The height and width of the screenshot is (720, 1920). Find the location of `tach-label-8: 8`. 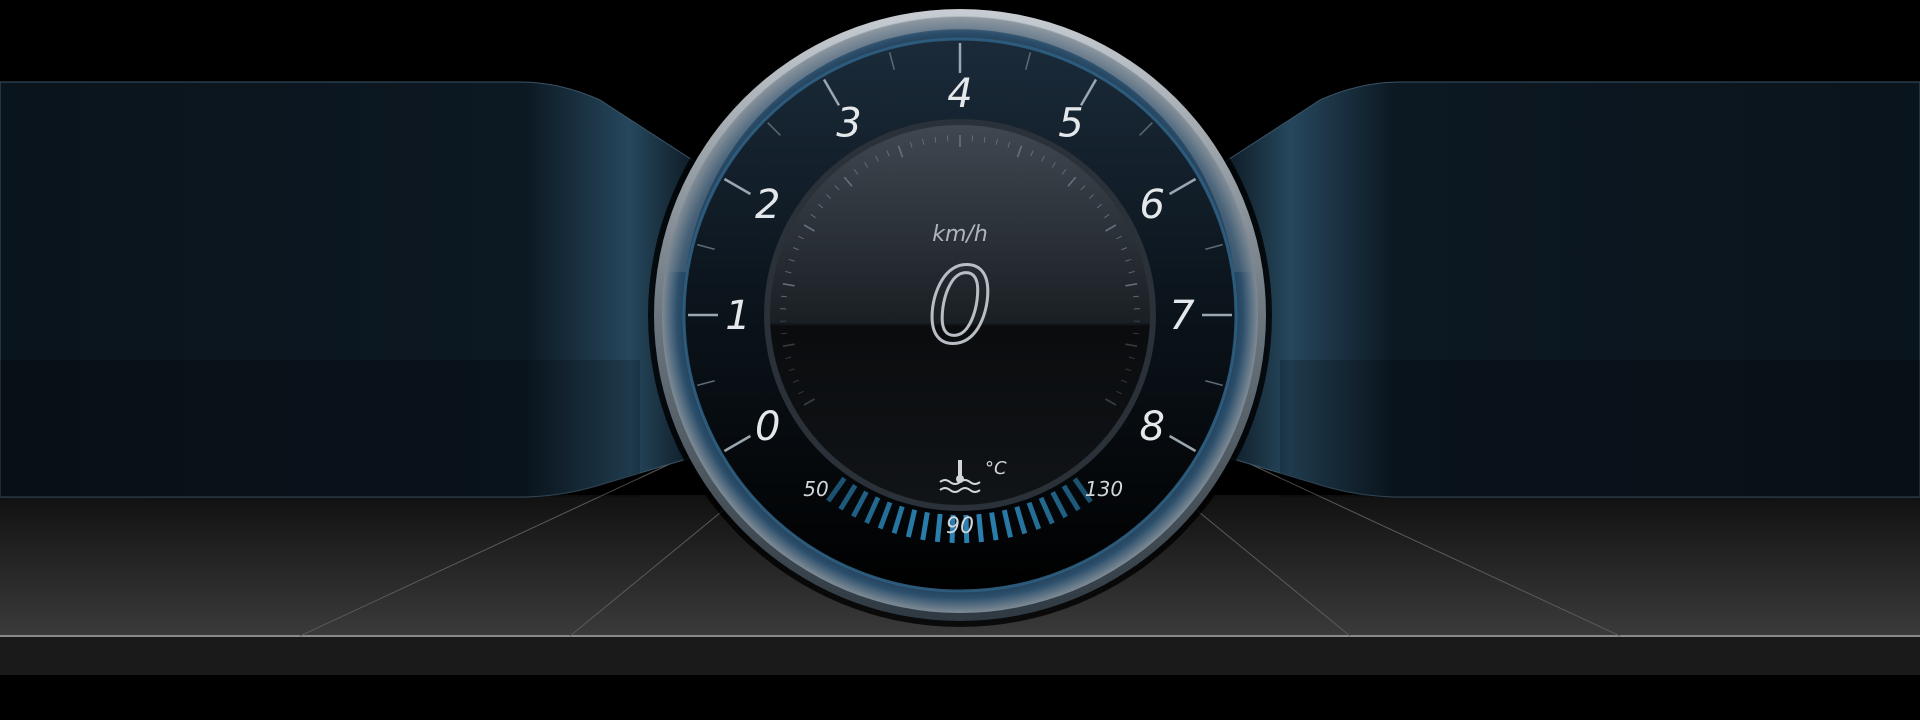

tach-label-8: 8 is located at coordinates (1152, 427).